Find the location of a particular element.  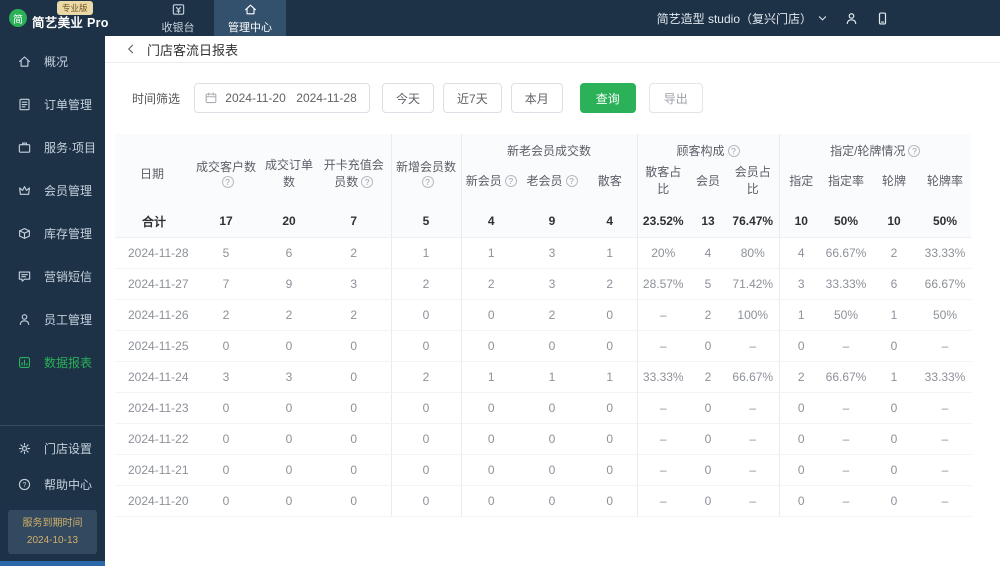

query-button: 查询 is located at coordinates (607, 98).